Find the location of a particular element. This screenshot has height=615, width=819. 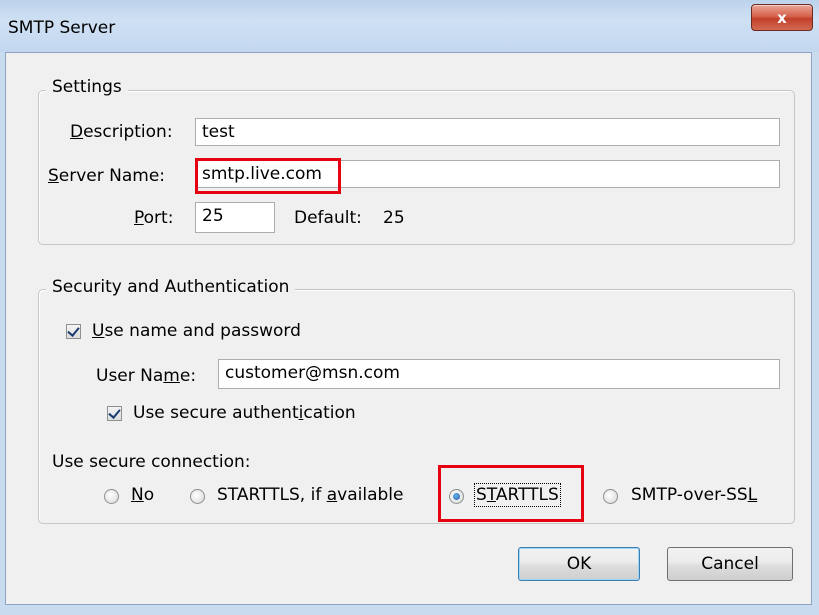

radio-starttls-if-available is located at coordinates (197, 496).